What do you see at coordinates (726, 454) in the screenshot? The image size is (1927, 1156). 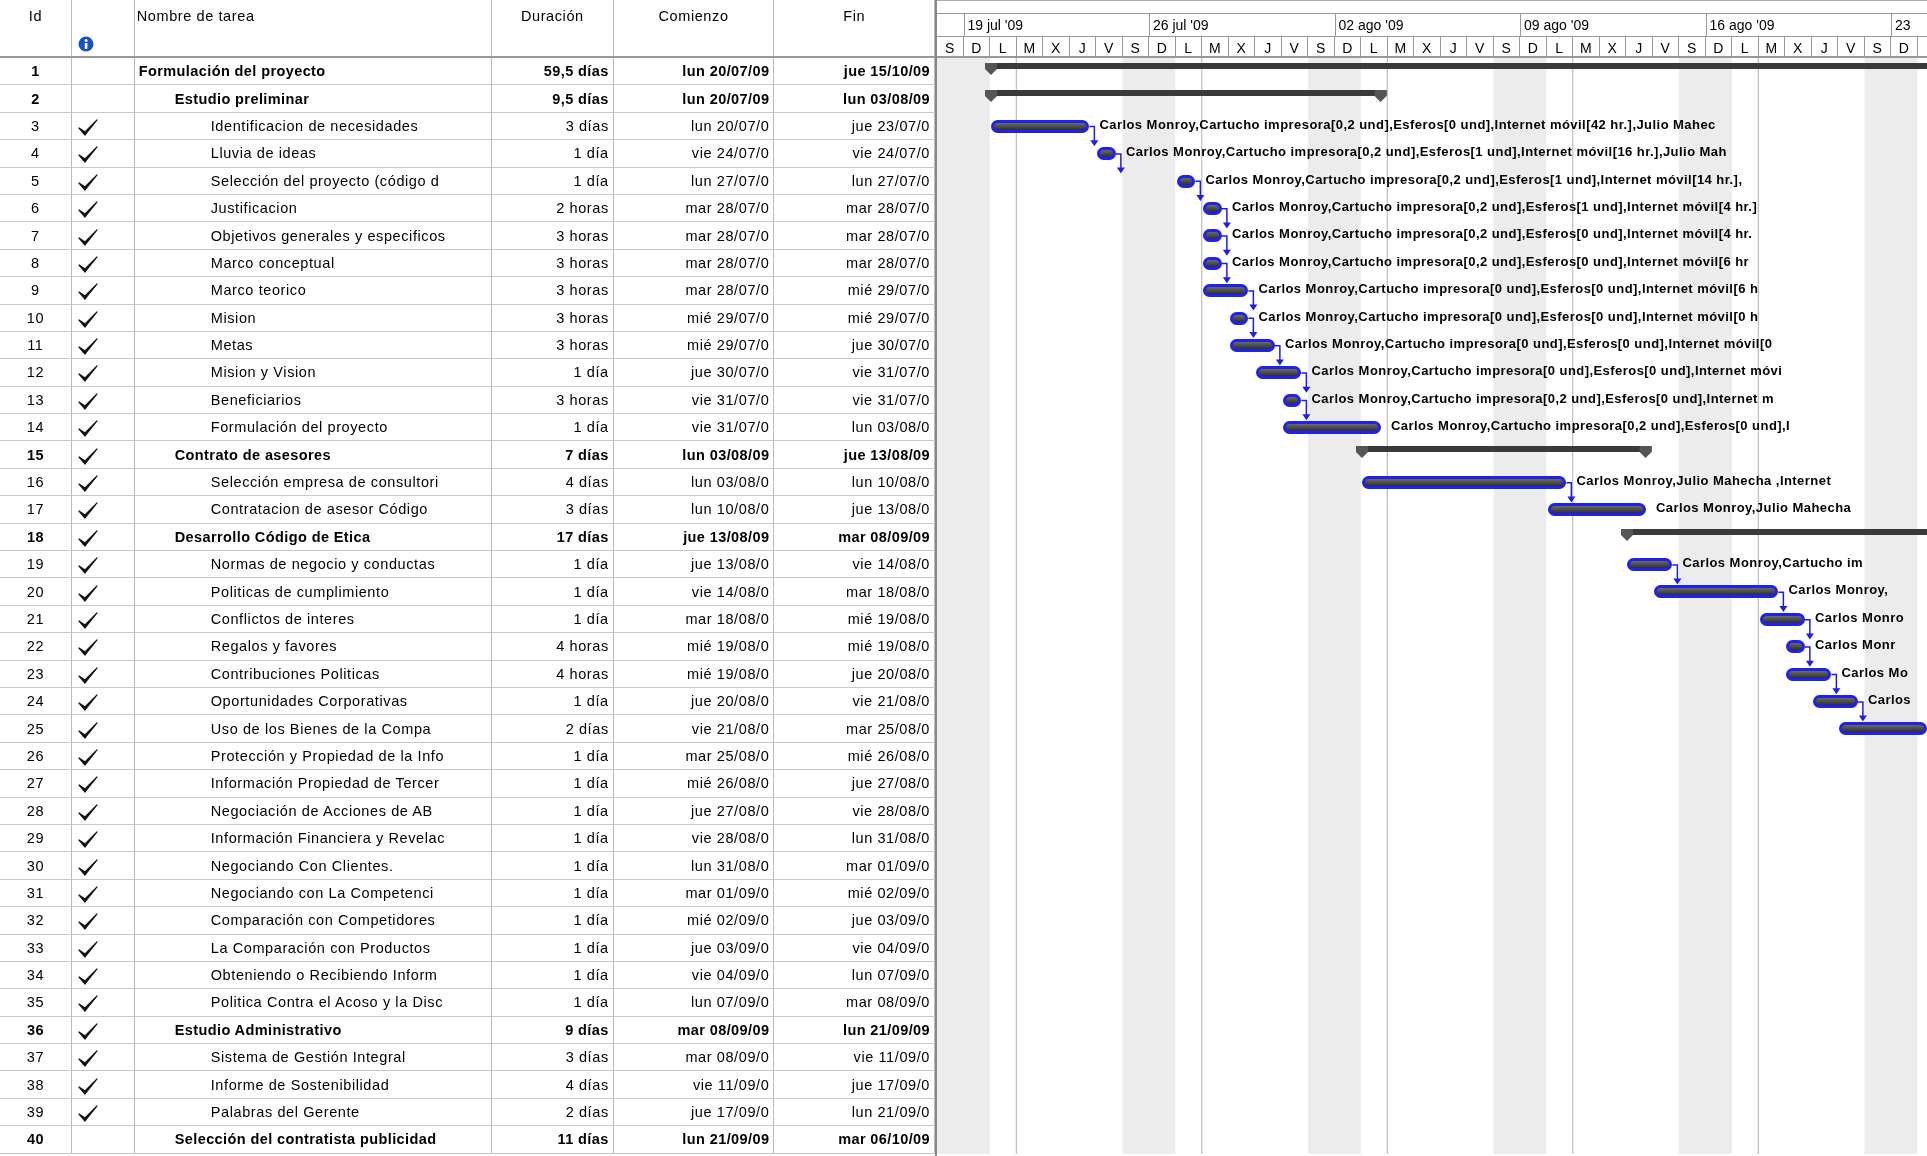 I see `start-date-cell: lun 03/08/09` at bounding box center [726, 454].